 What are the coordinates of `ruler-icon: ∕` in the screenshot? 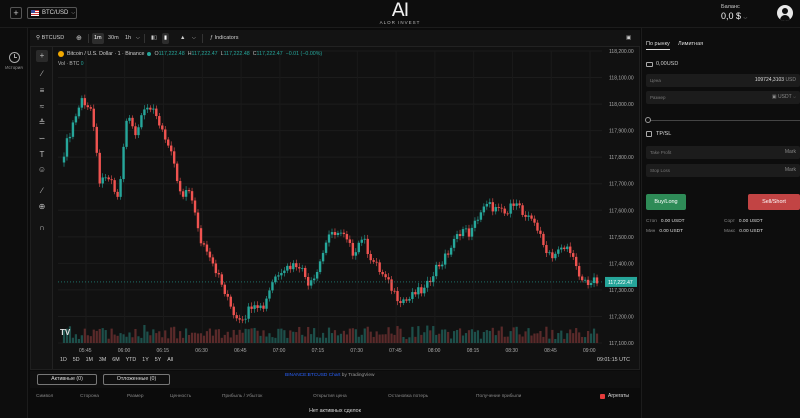 It's located at (42, 191).